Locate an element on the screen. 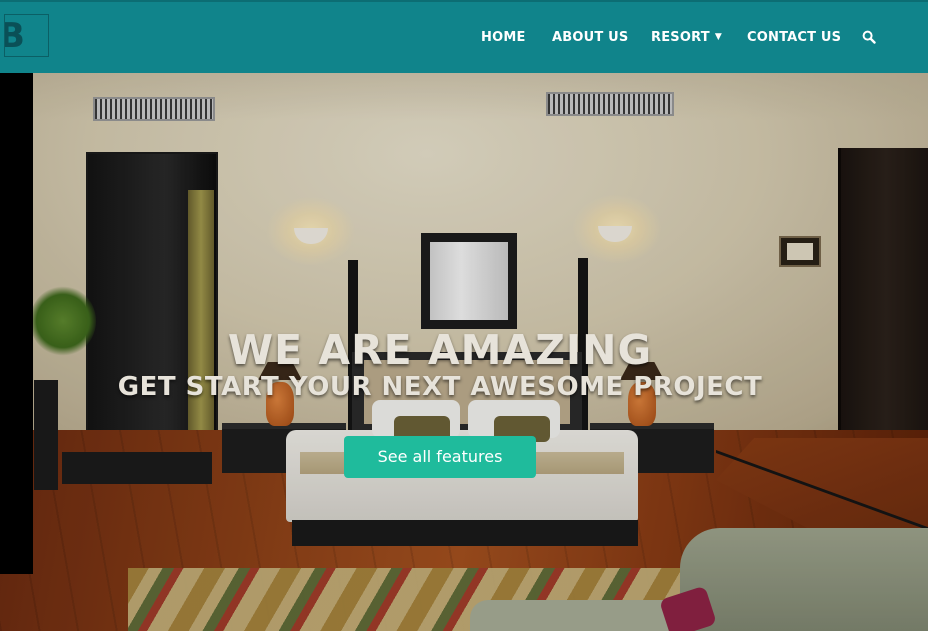 The height and width of the screenshot is (631, 928). nav-home-label: HOME is located at coordinates (503, 37).